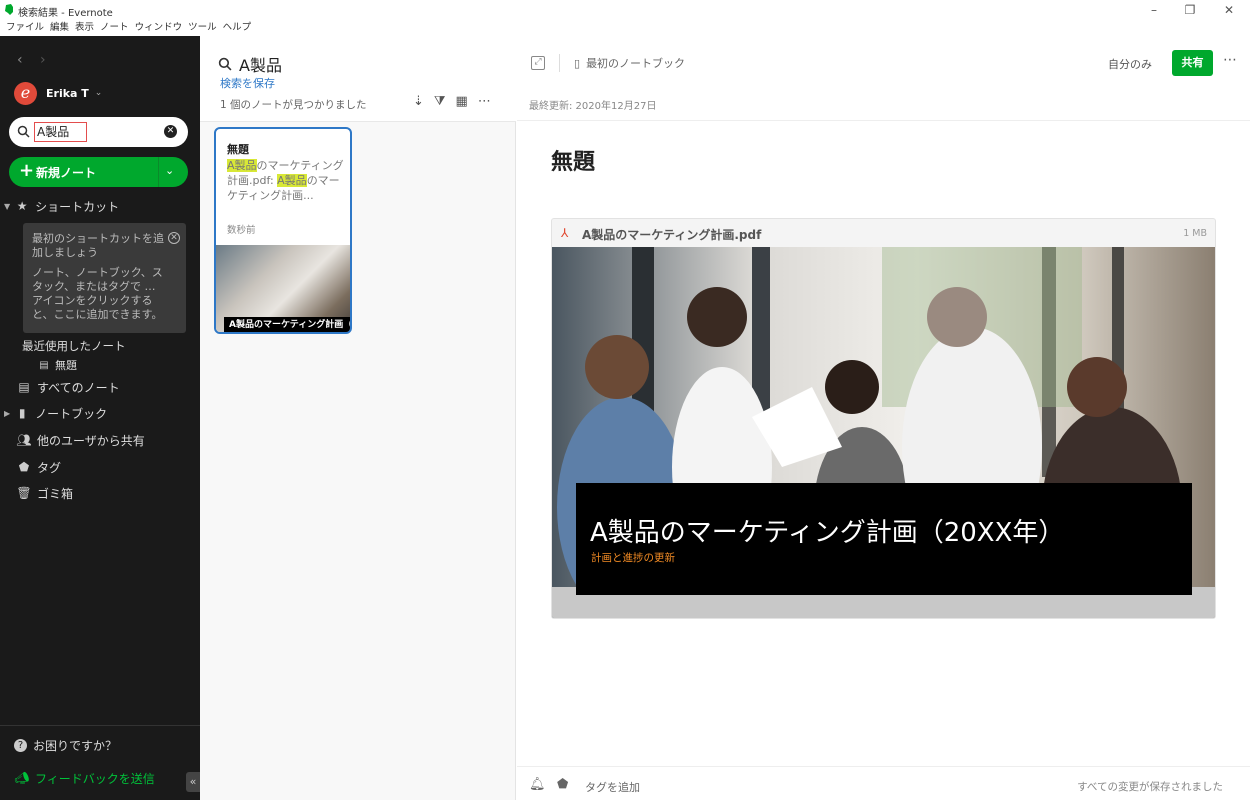  I want to click on help-link: ? お困りですか？, so click(65, 745).